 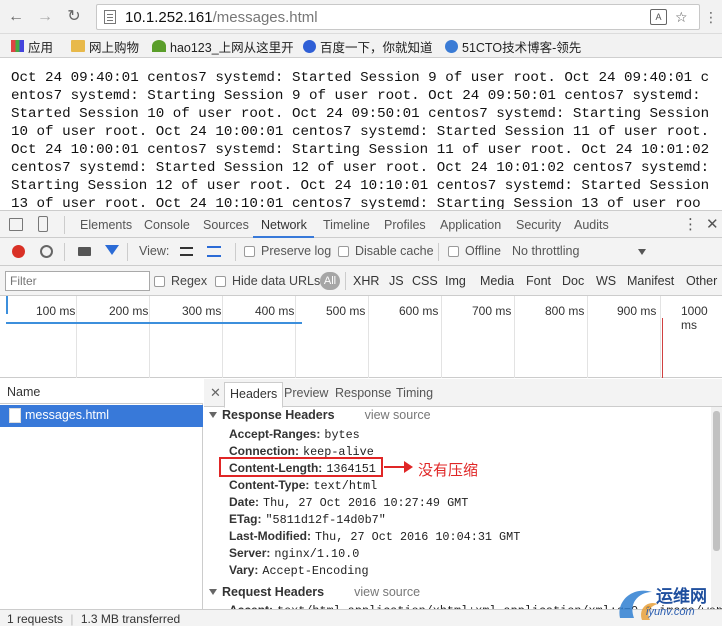 What do you see at coordinates (398, 17) in the screenshot?
I see `url-omnibox: 10.1.252.161/messages.html A ☆` at bounding box center [398, 17].